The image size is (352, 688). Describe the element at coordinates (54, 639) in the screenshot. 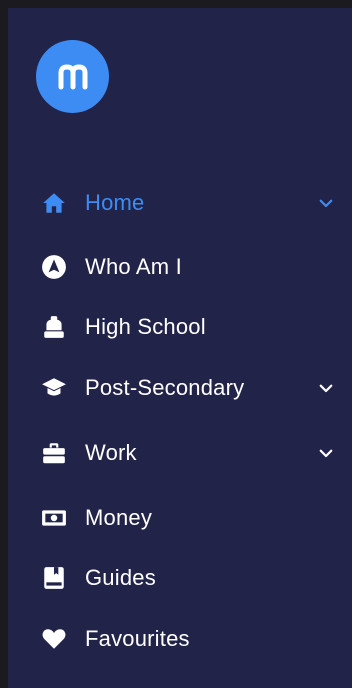

I see `heart-icon` at that location.